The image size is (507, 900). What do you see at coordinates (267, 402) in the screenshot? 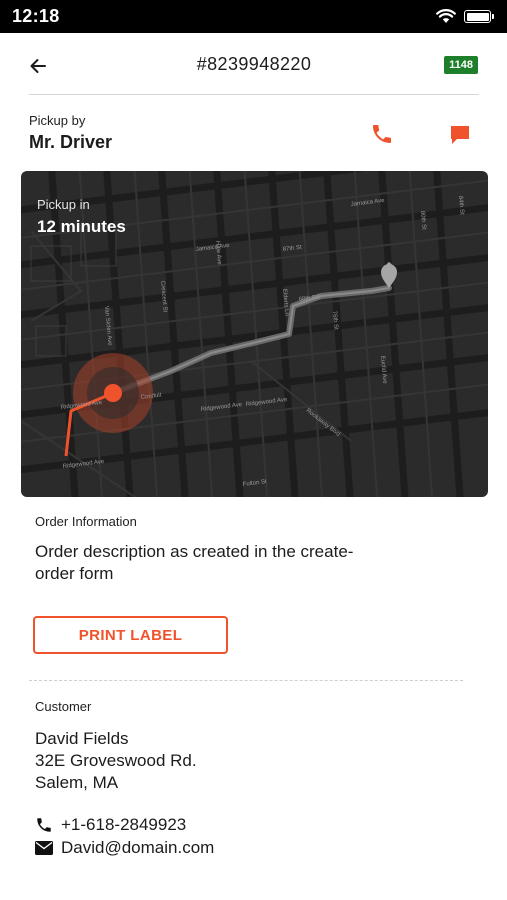
I see `street-label: Ridgewood Ave` at bounding box center [267, 402].